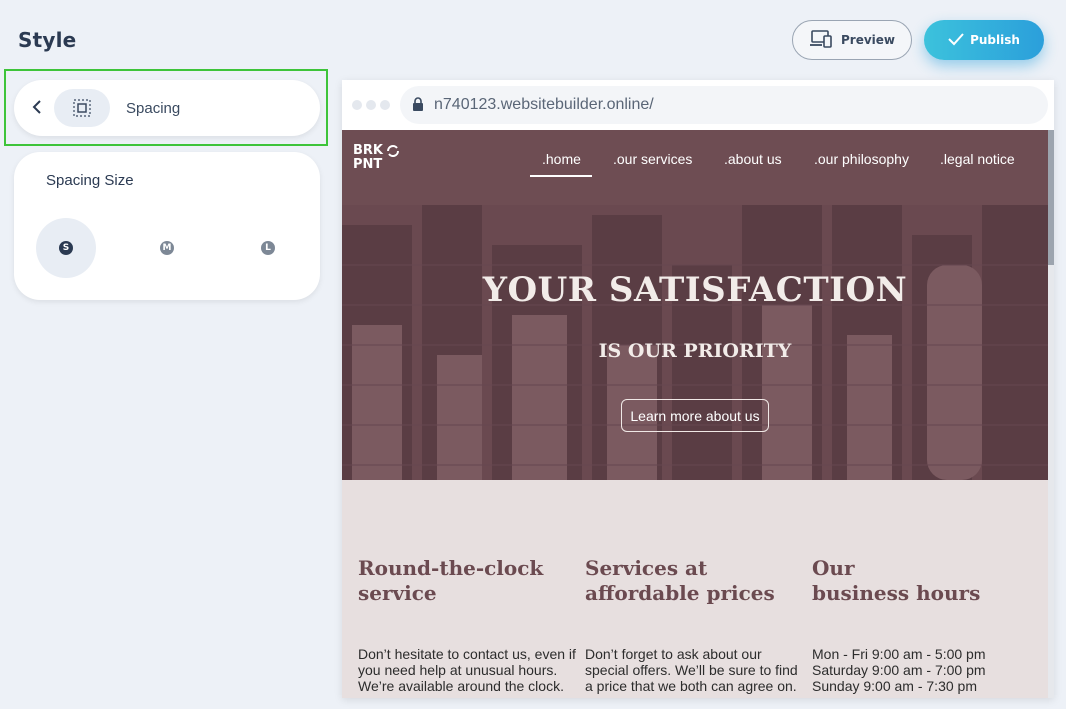 This screenshot has height=709, width=1066. What do you see at coordinates (646, 568) in the screenshot?
I see `feature-title-line: Services at` at bounding box center [646, 568].